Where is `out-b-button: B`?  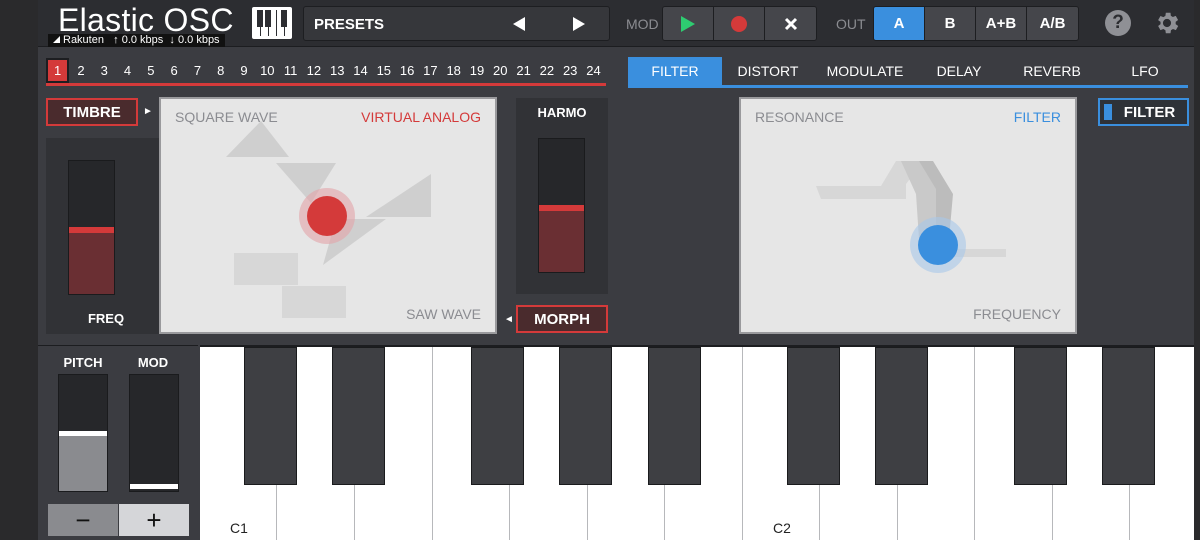
out-b-button: B is located at coordinates (950, 23).